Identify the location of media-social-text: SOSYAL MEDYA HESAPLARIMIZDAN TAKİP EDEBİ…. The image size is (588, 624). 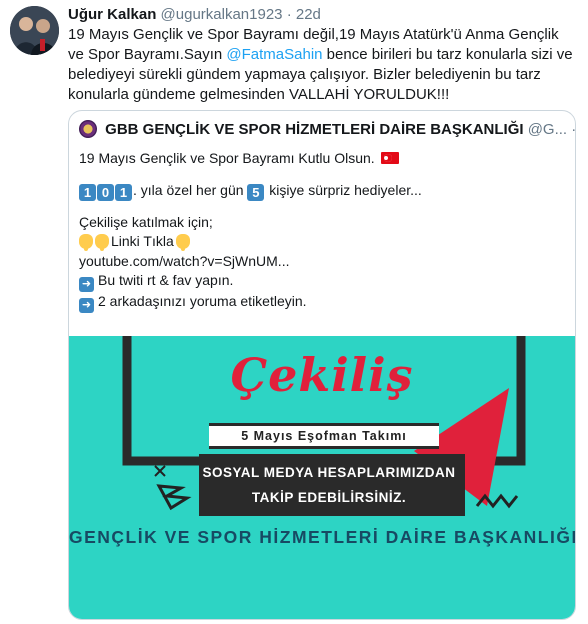
(329, 485).